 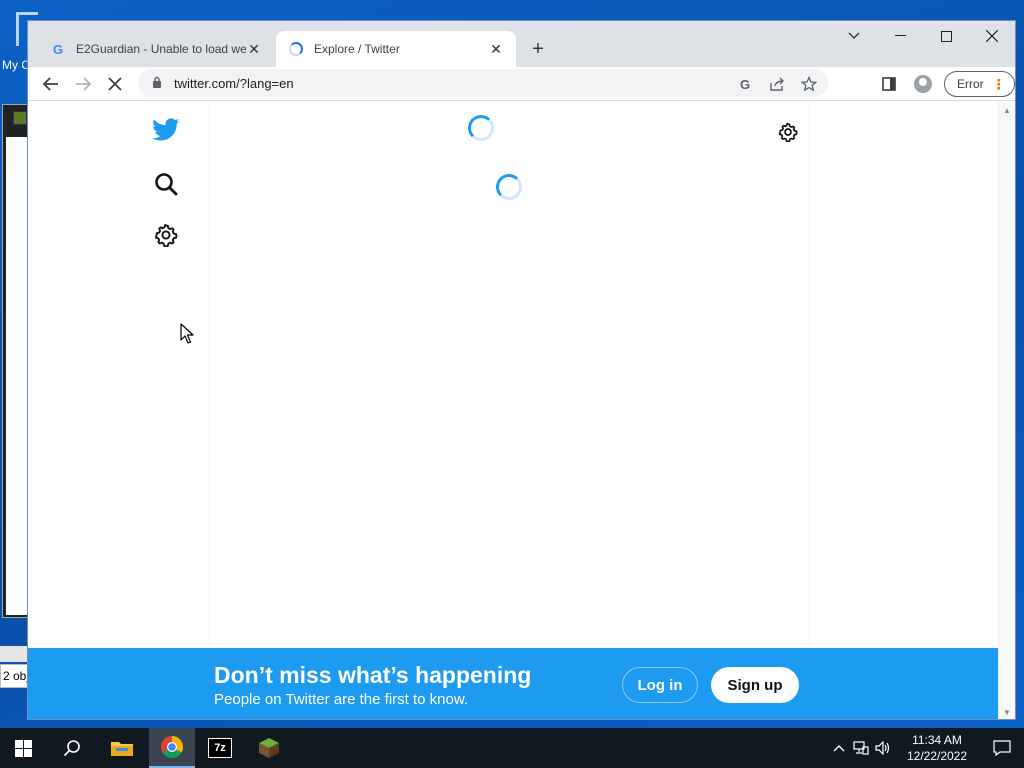 What do you see at coordinates (187, 336) in the screenshot?
I see `mouse-cursor-icon` at bounding box center [187, 336].